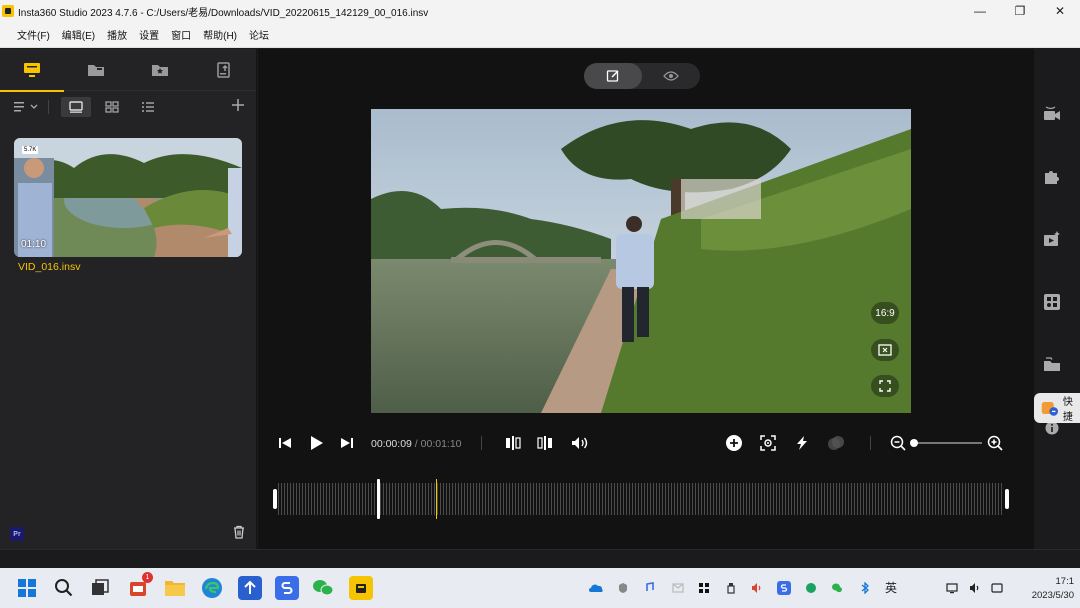  I want to click on security-tray-icon, so click(623, 588).